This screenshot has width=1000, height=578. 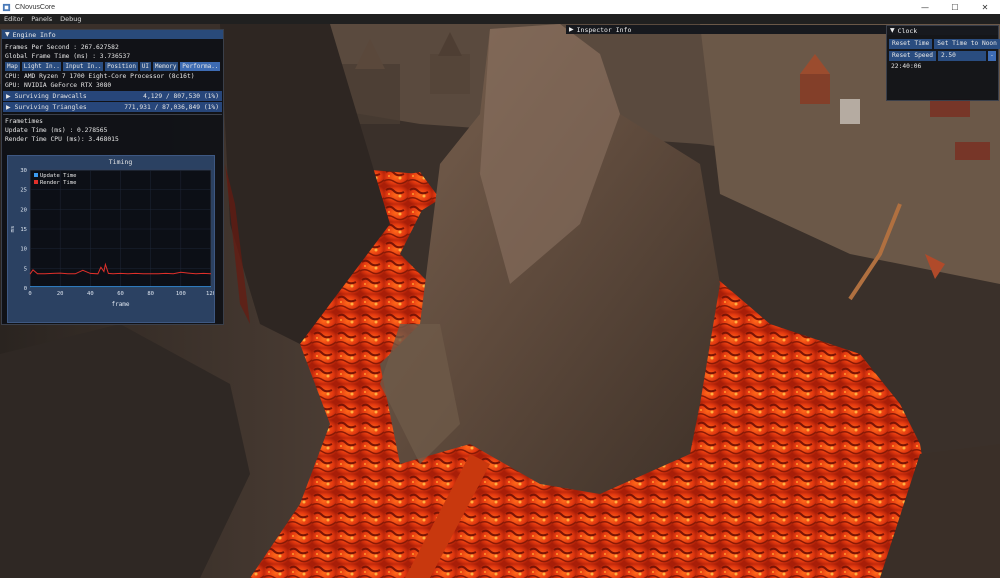 What do you see at coordinates (500, 7) in the screenshot?
I see `window-titlebar: CNovusCore — ☐ ✕` at bounding box center [500, 7].